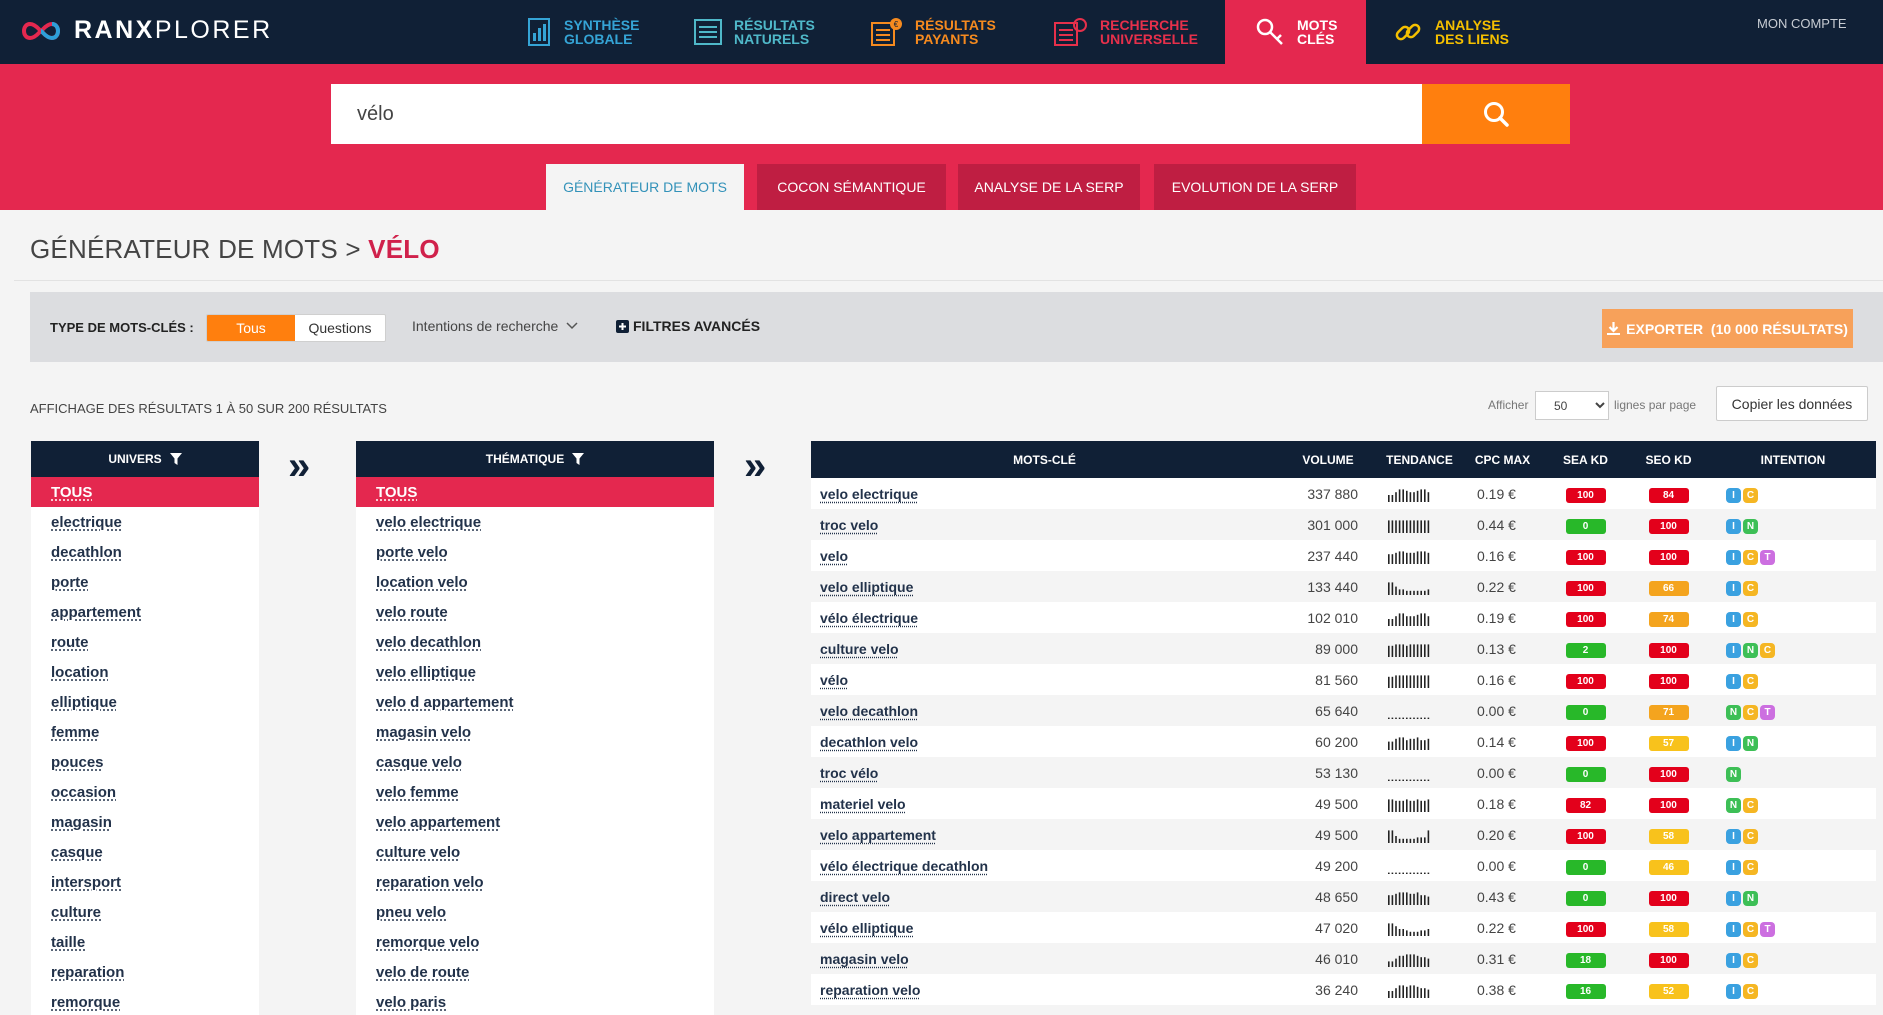  What do you see at coordinates (1572, 405) in the screenshot?
I see `page-size-select: 50` at bounding box center [1572, 405].